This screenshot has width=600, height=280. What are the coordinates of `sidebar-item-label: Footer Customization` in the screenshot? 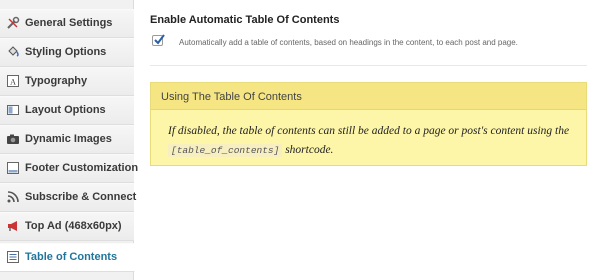 It's located at (82, 168).